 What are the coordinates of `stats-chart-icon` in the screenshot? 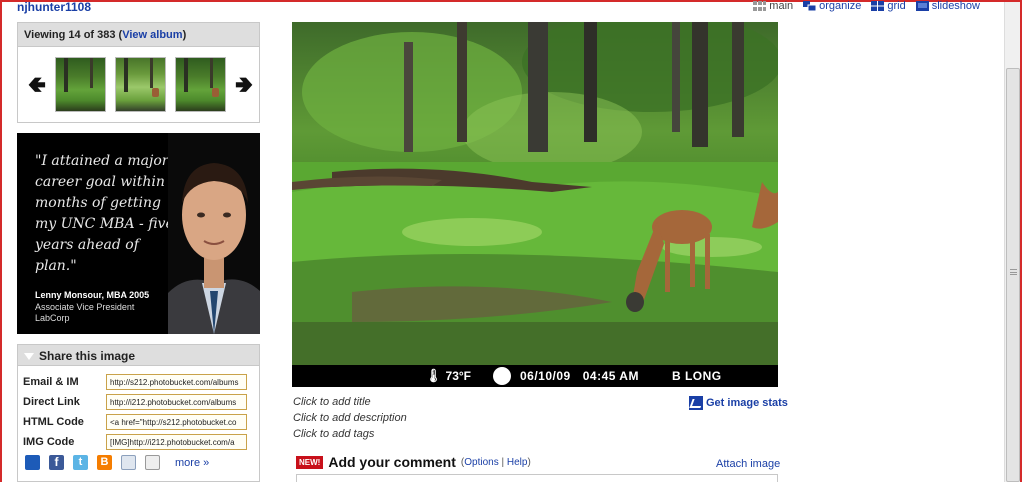 It's located at (696, 403).